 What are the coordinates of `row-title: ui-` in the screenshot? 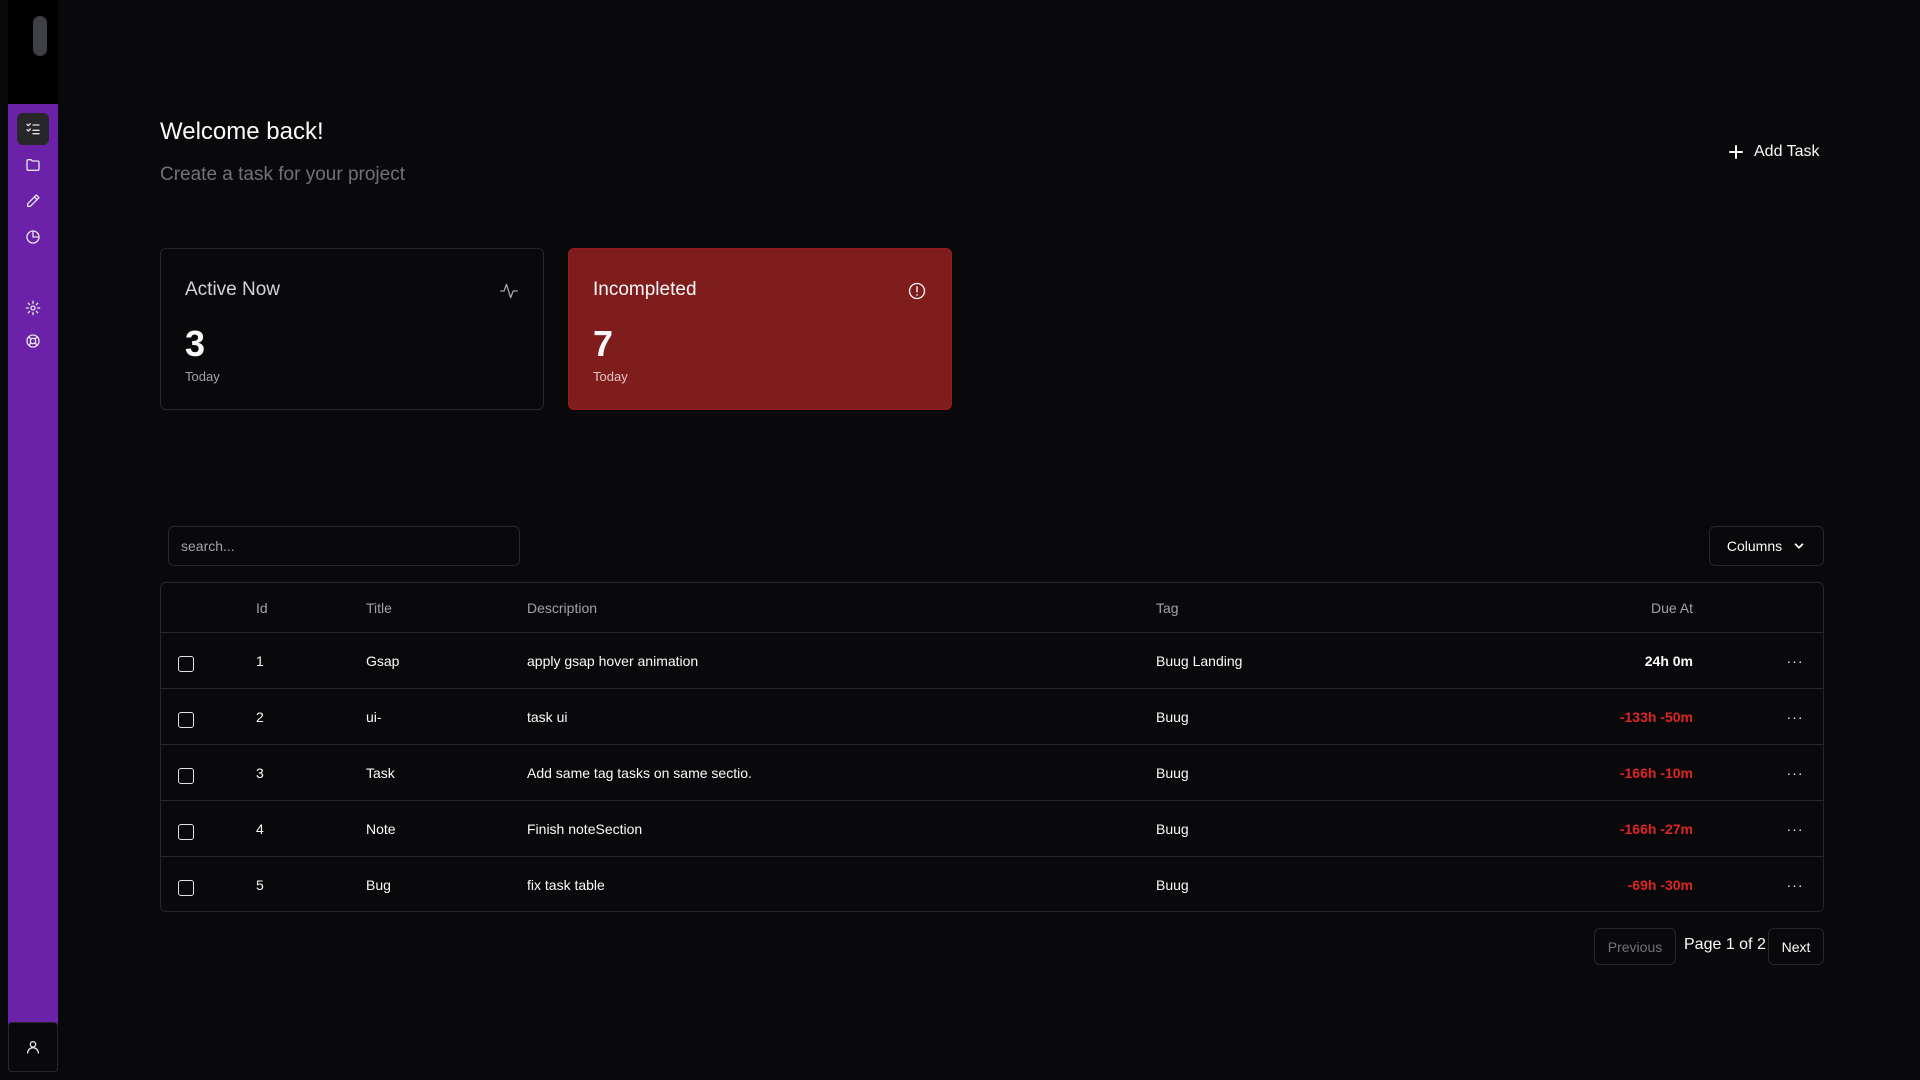 It's located at (374, 716).